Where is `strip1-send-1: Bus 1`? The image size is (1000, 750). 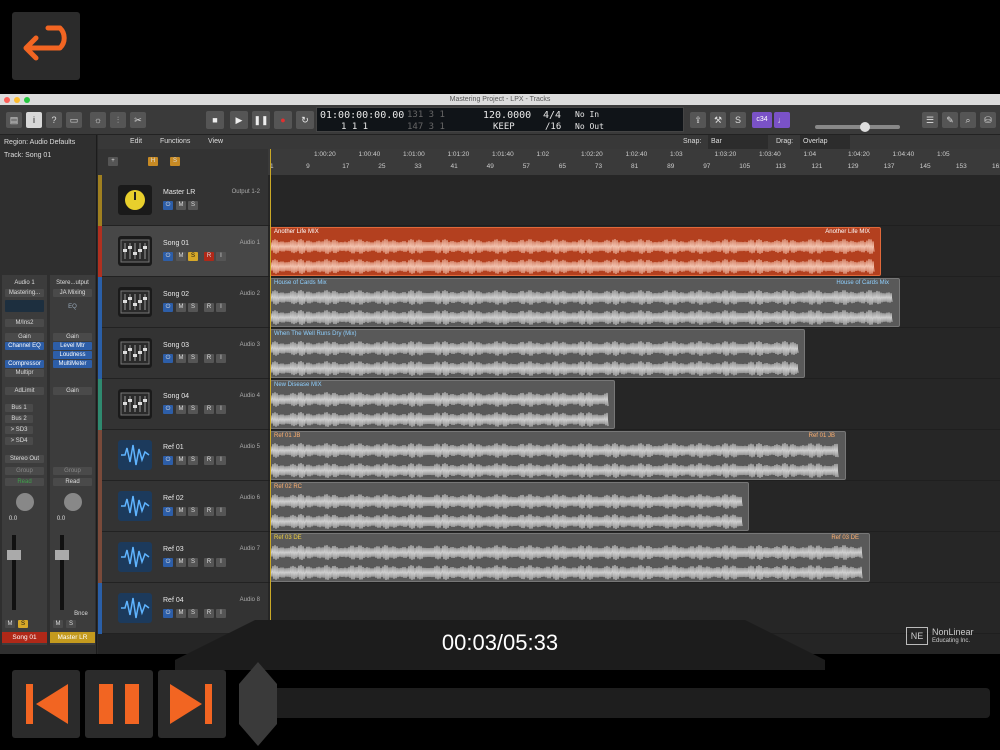
strip1-send-1: Bus 1 is located at coordinates (19, 408).